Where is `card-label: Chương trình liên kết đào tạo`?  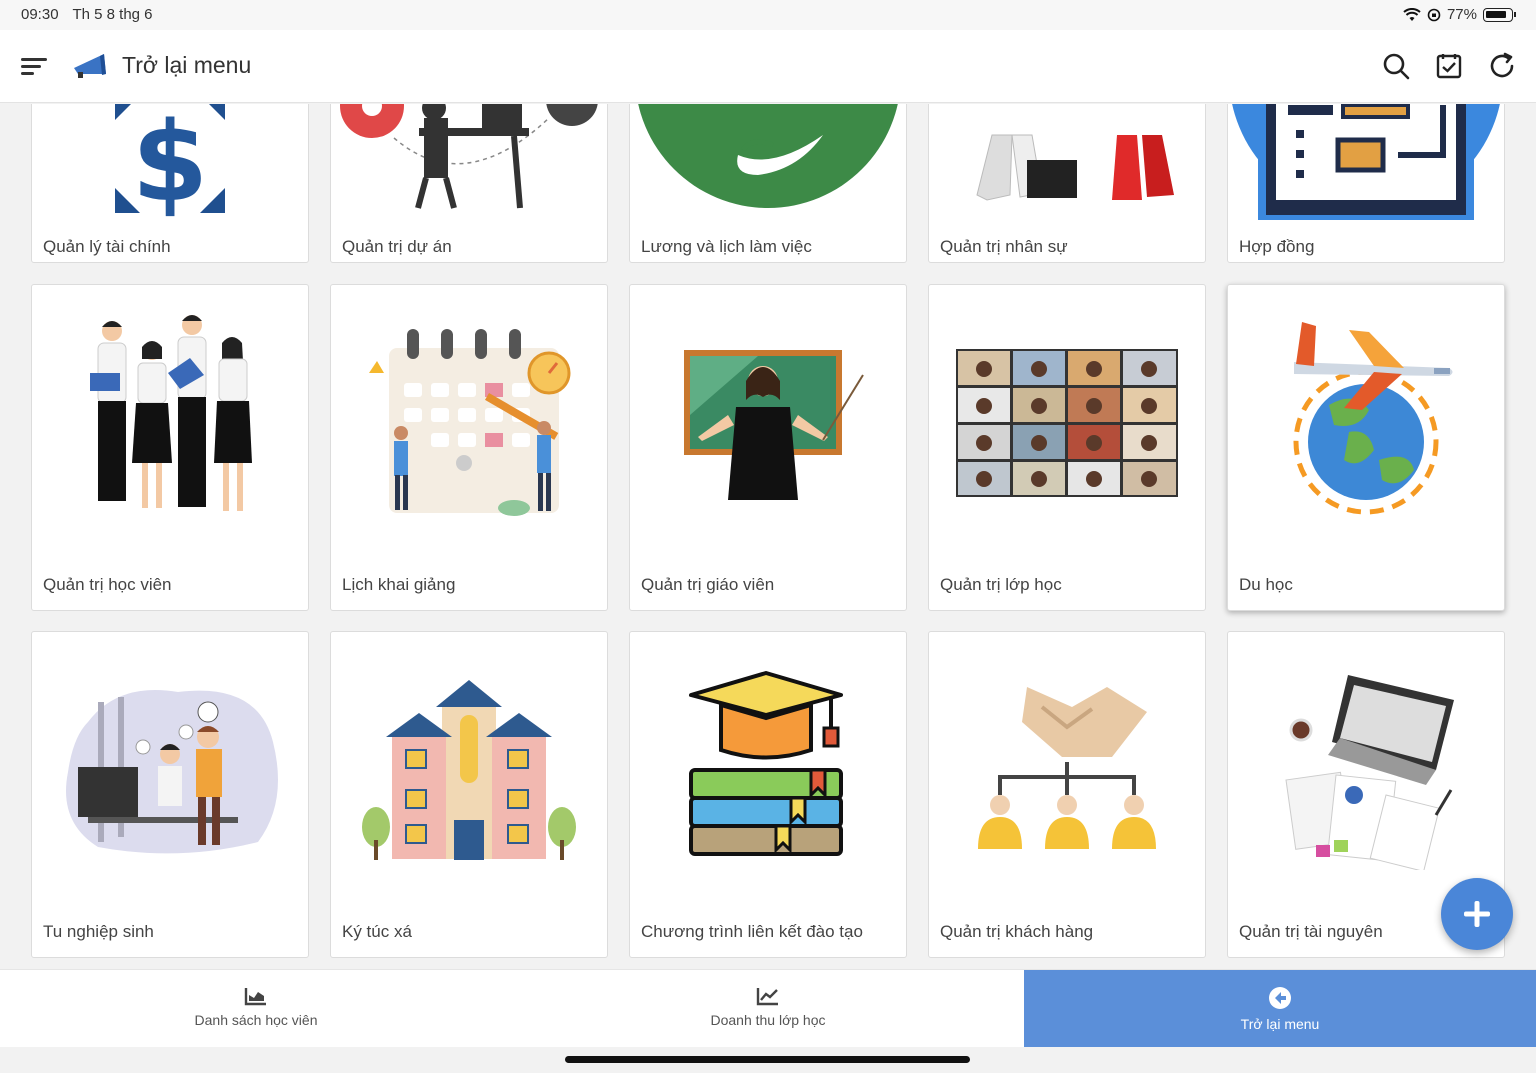 card-label: Chương trình liên kết đào tạo is located at coordinates (752, 931).